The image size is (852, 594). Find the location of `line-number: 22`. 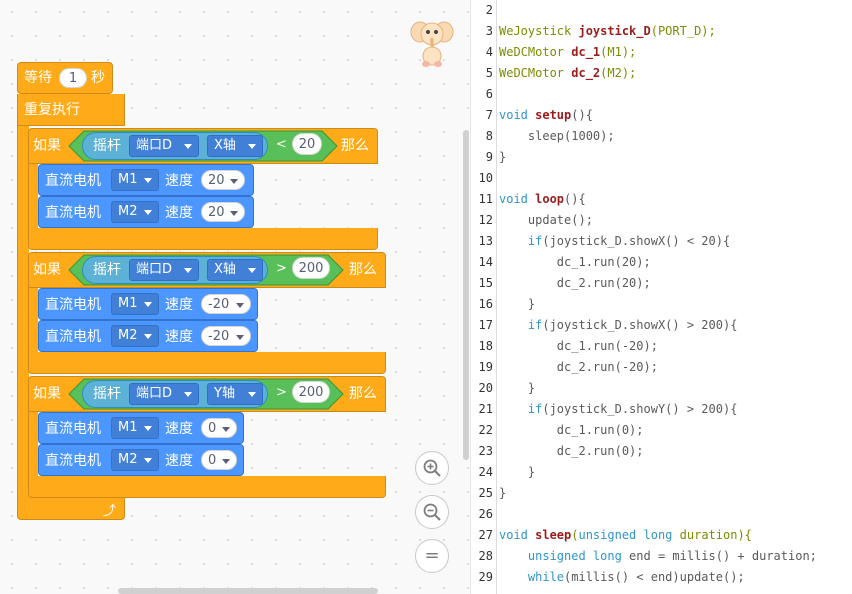

line-number: 22 is located at coordinates (485, 430).